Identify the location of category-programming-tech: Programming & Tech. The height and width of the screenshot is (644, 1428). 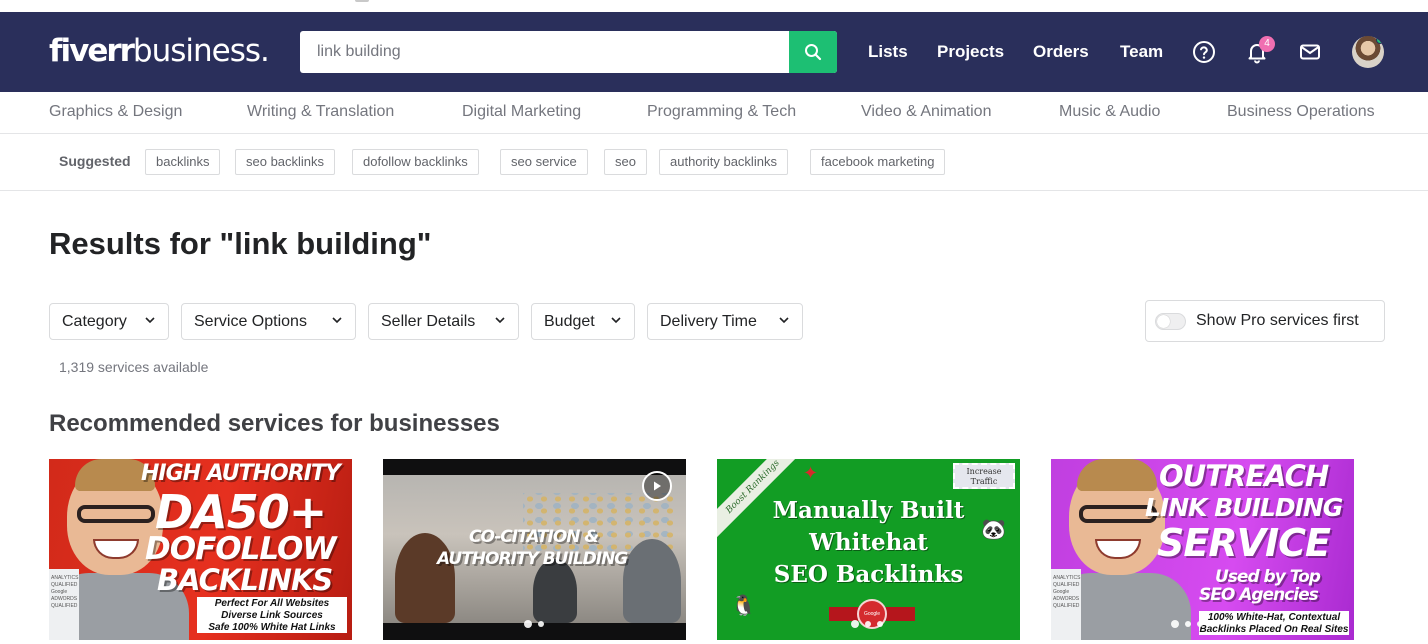
(721, 112).